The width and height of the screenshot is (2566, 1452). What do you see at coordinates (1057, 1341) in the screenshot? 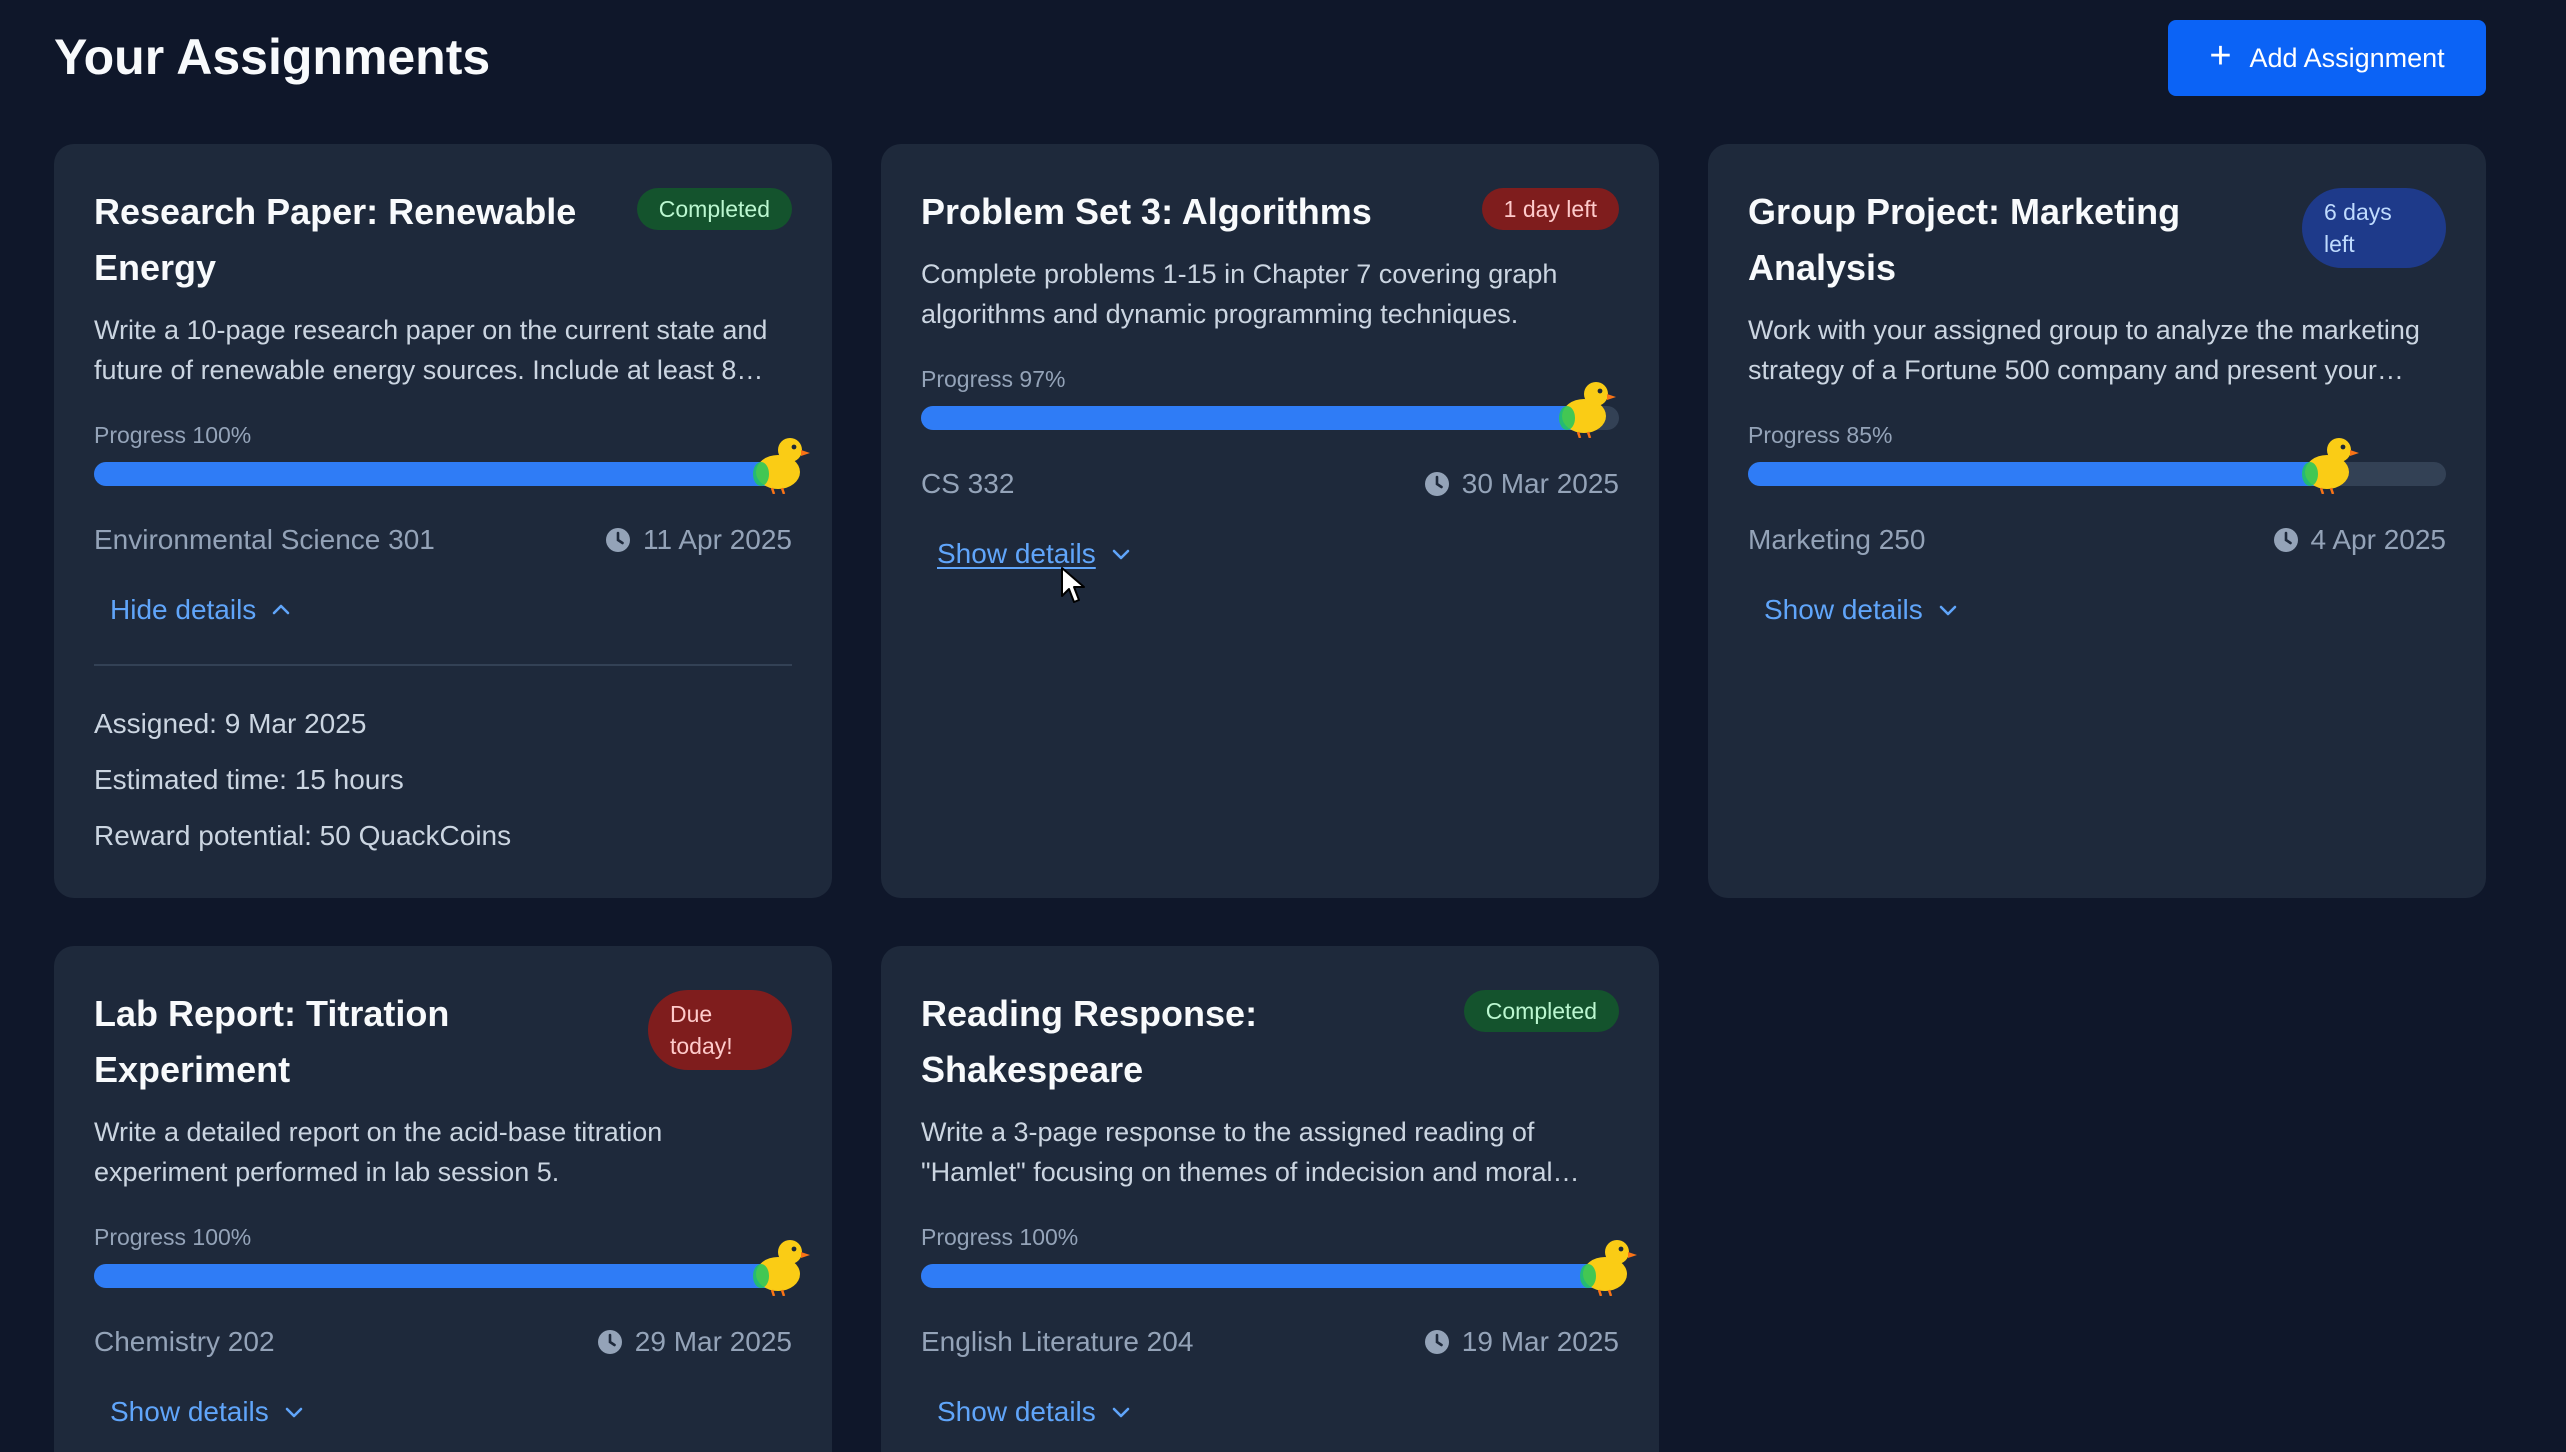
I see `course-name: English Literature 204` at bounding box center [1057, 1341].